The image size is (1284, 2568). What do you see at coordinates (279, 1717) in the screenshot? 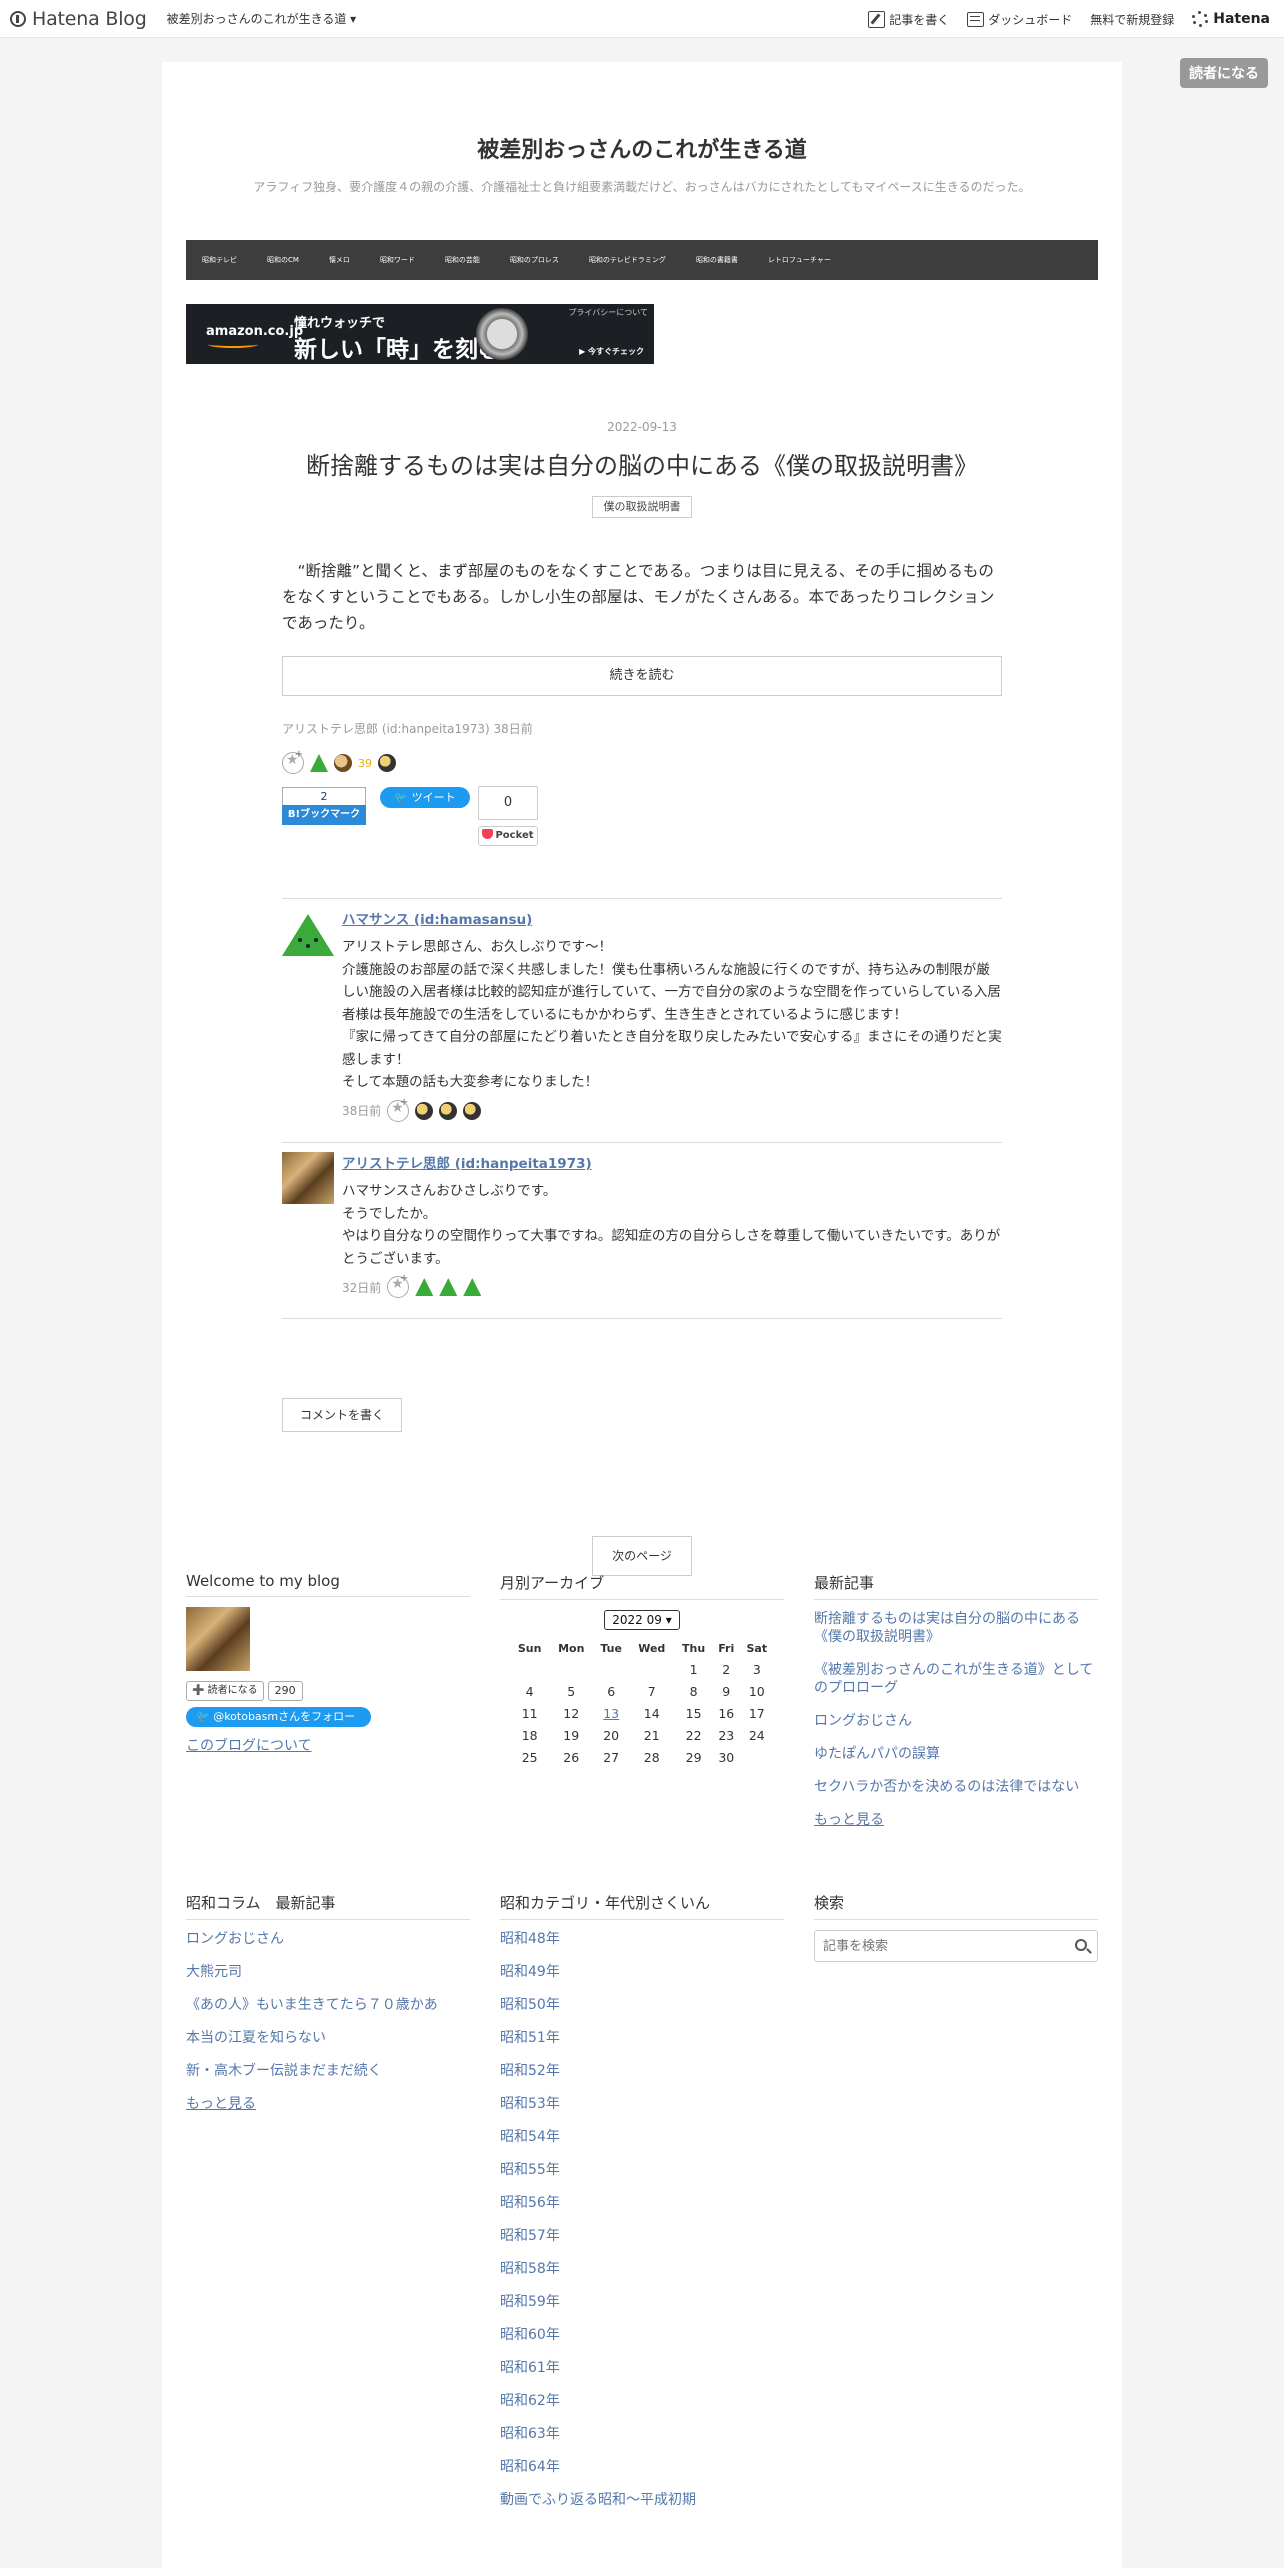
I see `twitter-follow-button: 🐦 @kotobasmさんをフォロー` at bounding box center [279, 1717].